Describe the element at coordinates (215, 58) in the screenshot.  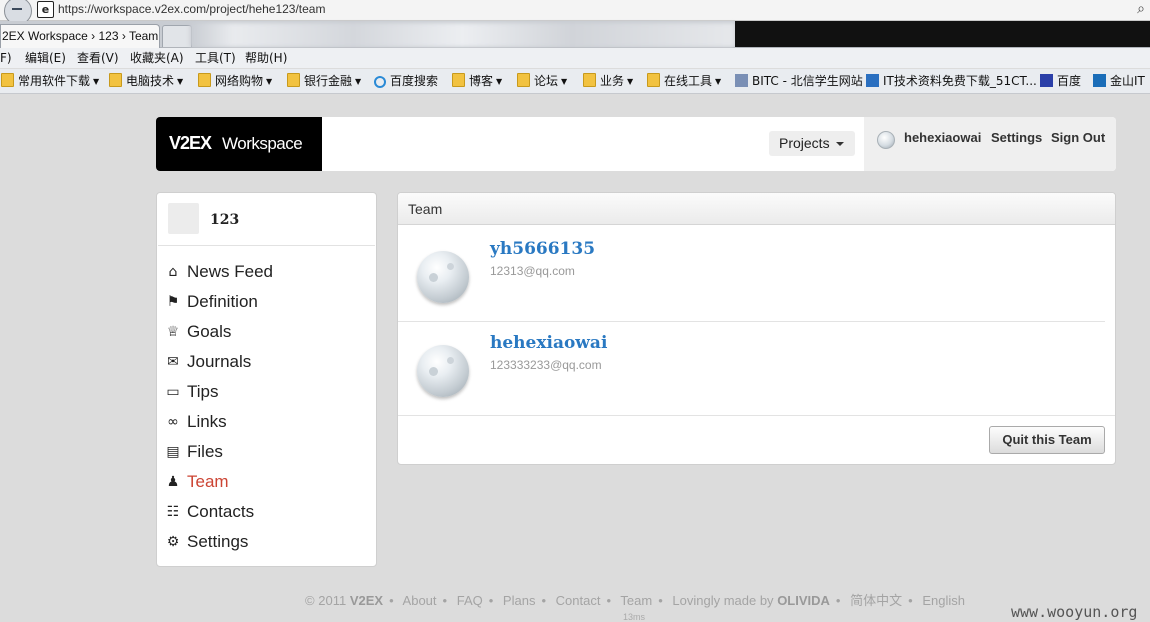
I see `menu-tools: 工具(T)` at that location.